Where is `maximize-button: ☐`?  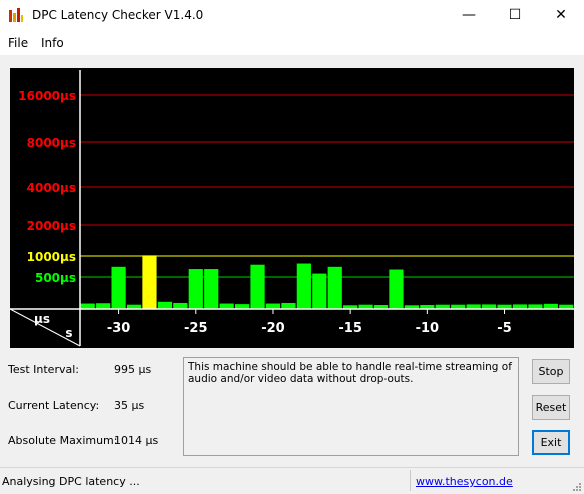 maximize-button: ☐ is located at coordinates (515, 15).